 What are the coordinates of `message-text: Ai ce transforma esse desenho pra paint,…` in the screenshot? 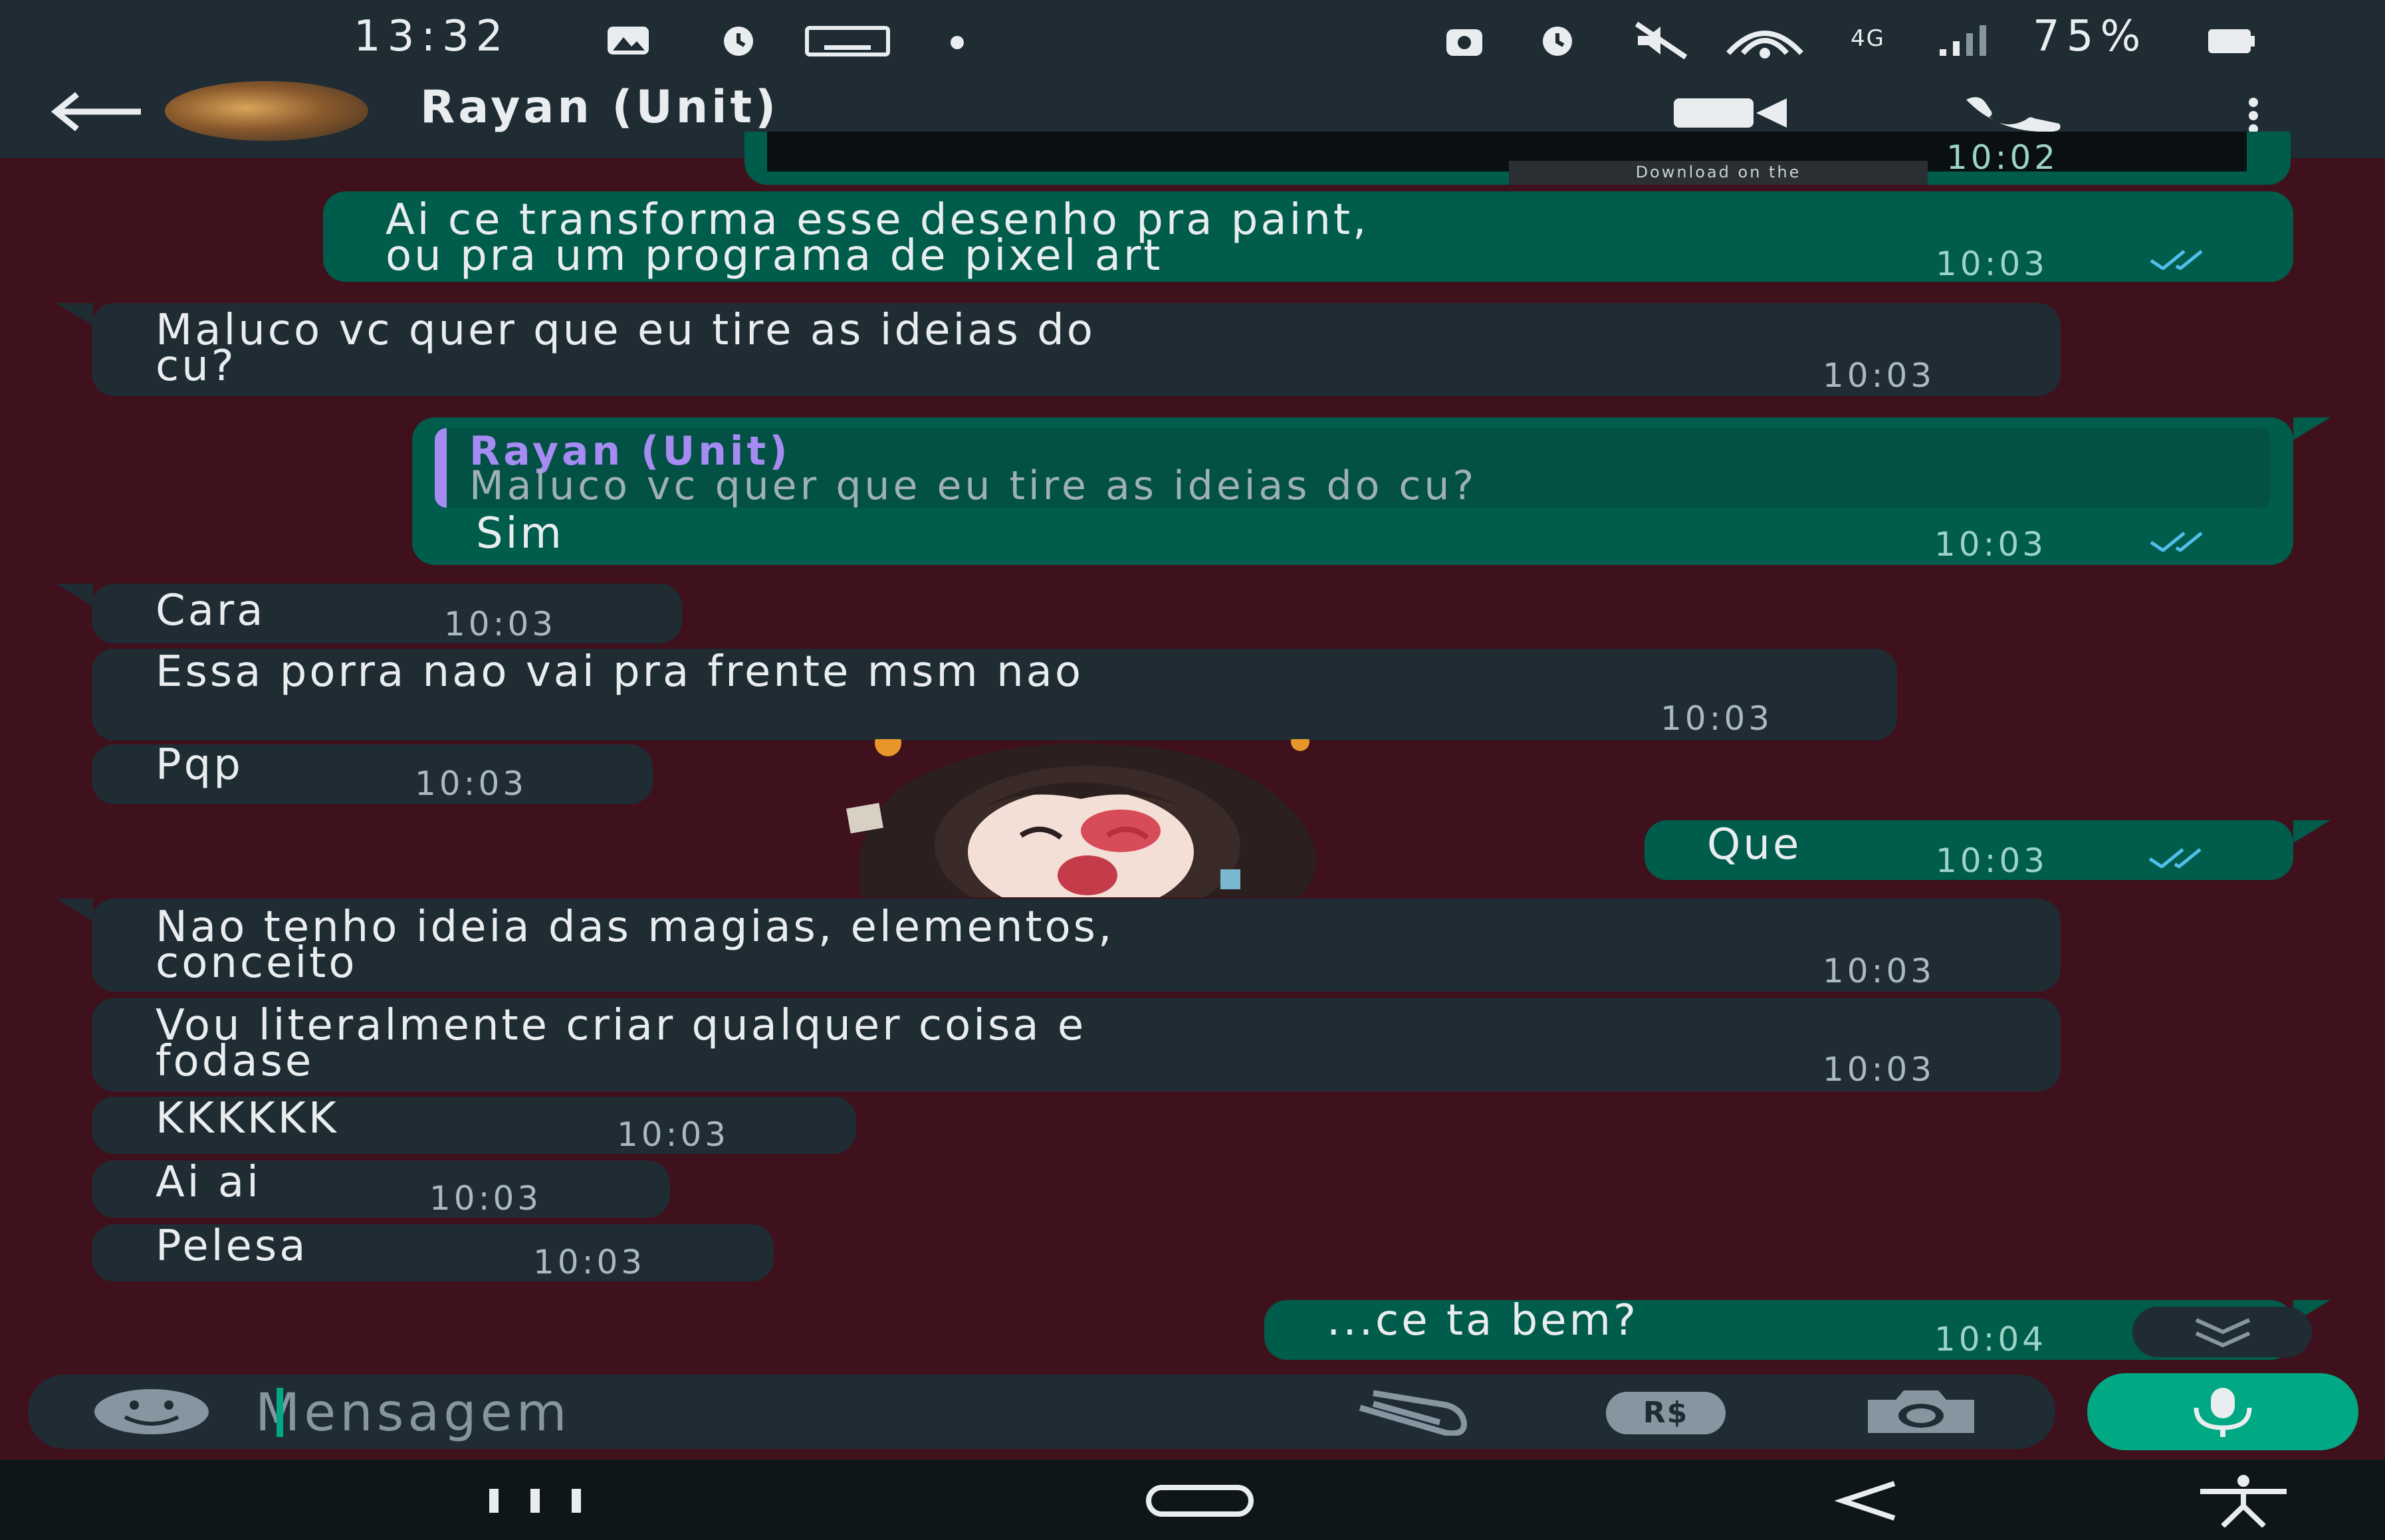 It's located at (877, 238).